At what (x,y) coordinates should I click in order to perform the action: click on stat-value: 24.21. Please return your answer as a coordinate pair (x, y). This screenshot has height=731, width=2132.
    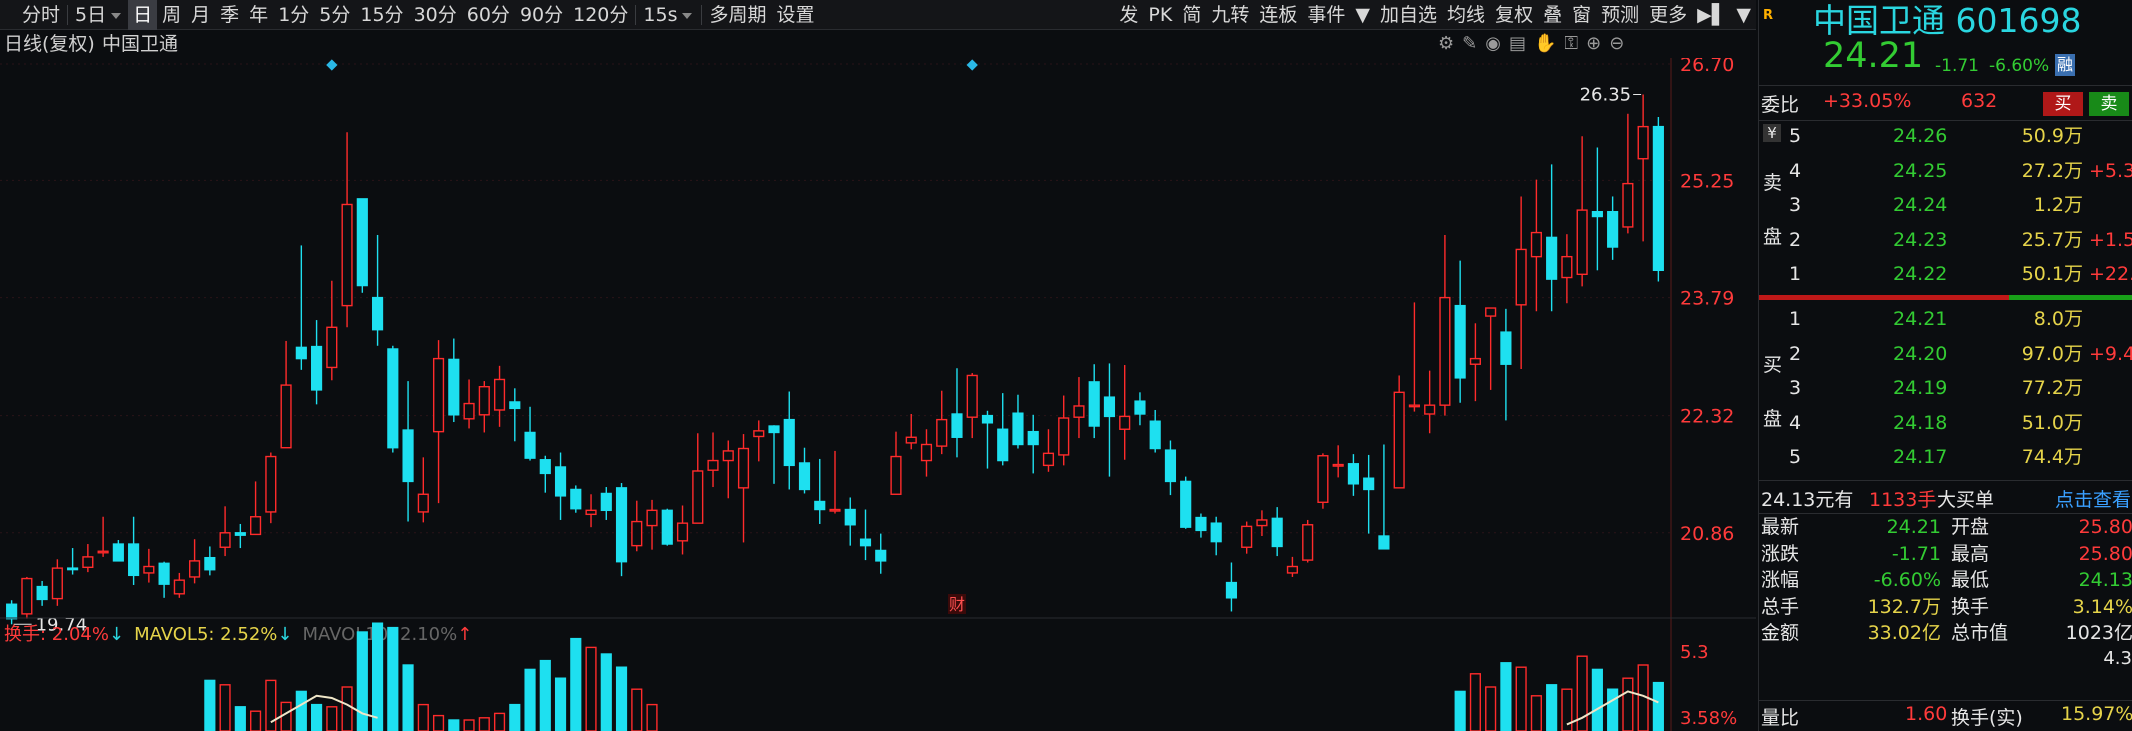
    Looking at the image, I should click on (1913, 527).